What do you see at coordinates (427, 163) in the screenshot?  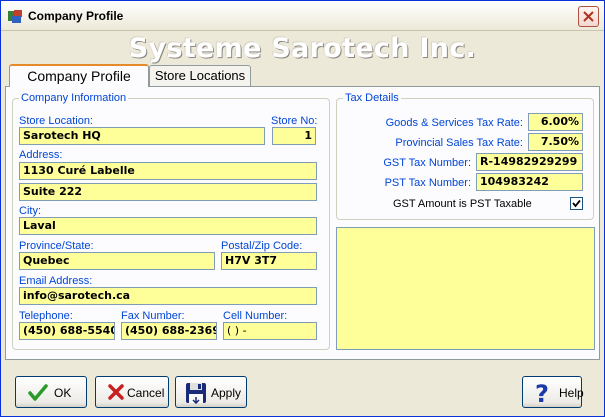 I see `gst-number-label: GST Tax Number:` at bounding box center [427, 163].